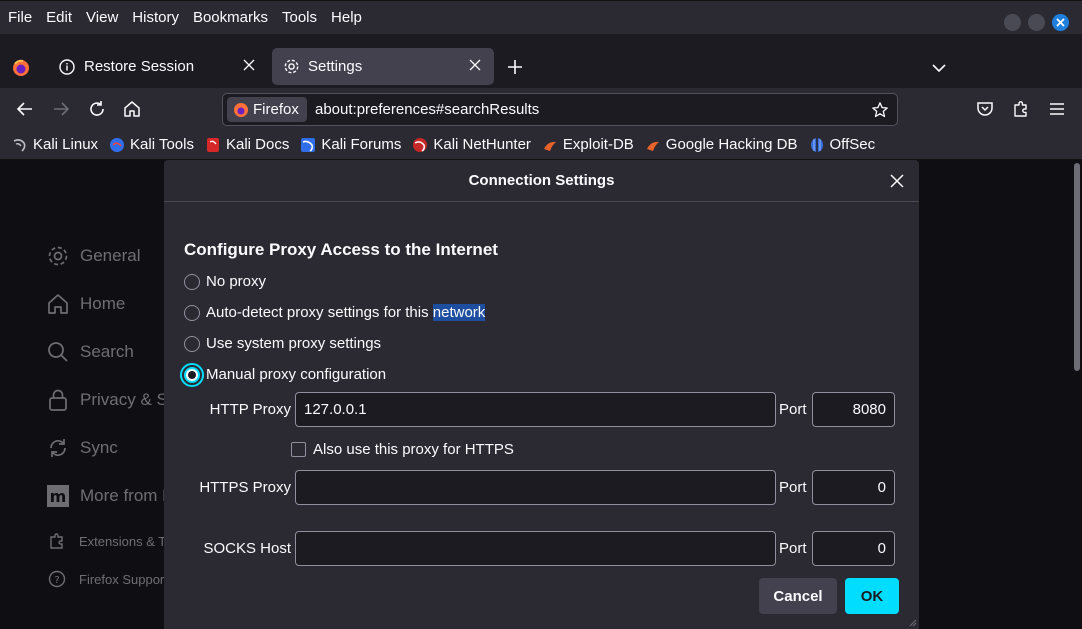  I want to click on http-port-label: Port, so click(793, 409).